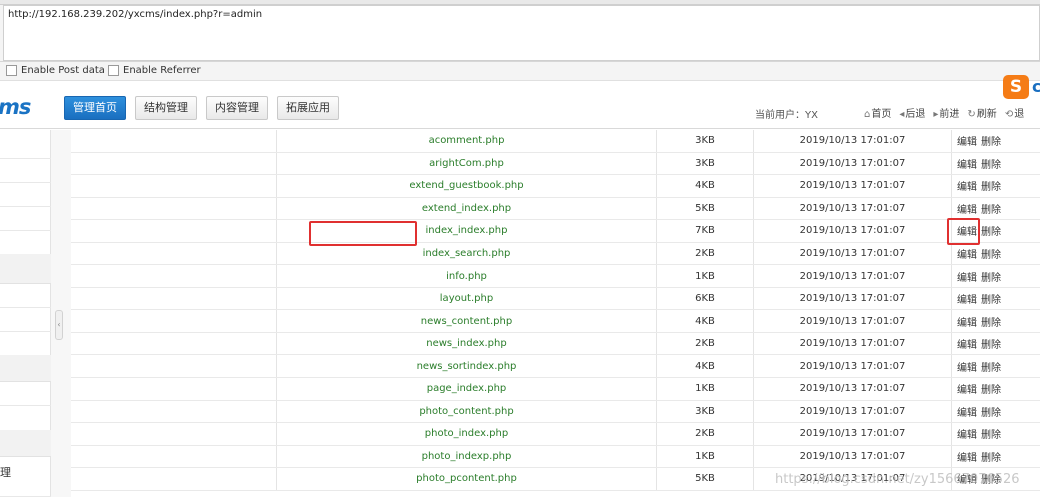  I want to click on sidebar-item-label: 理, so click(5, 472).